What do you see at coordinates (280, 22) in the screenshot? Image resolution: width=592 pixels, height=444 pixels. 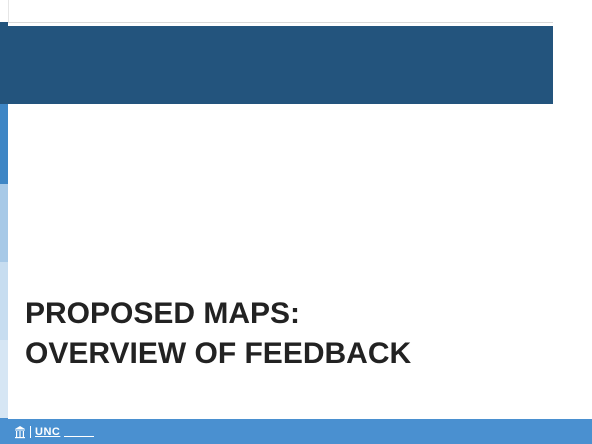 I see `top-divider` at bounding box center [280, 22].